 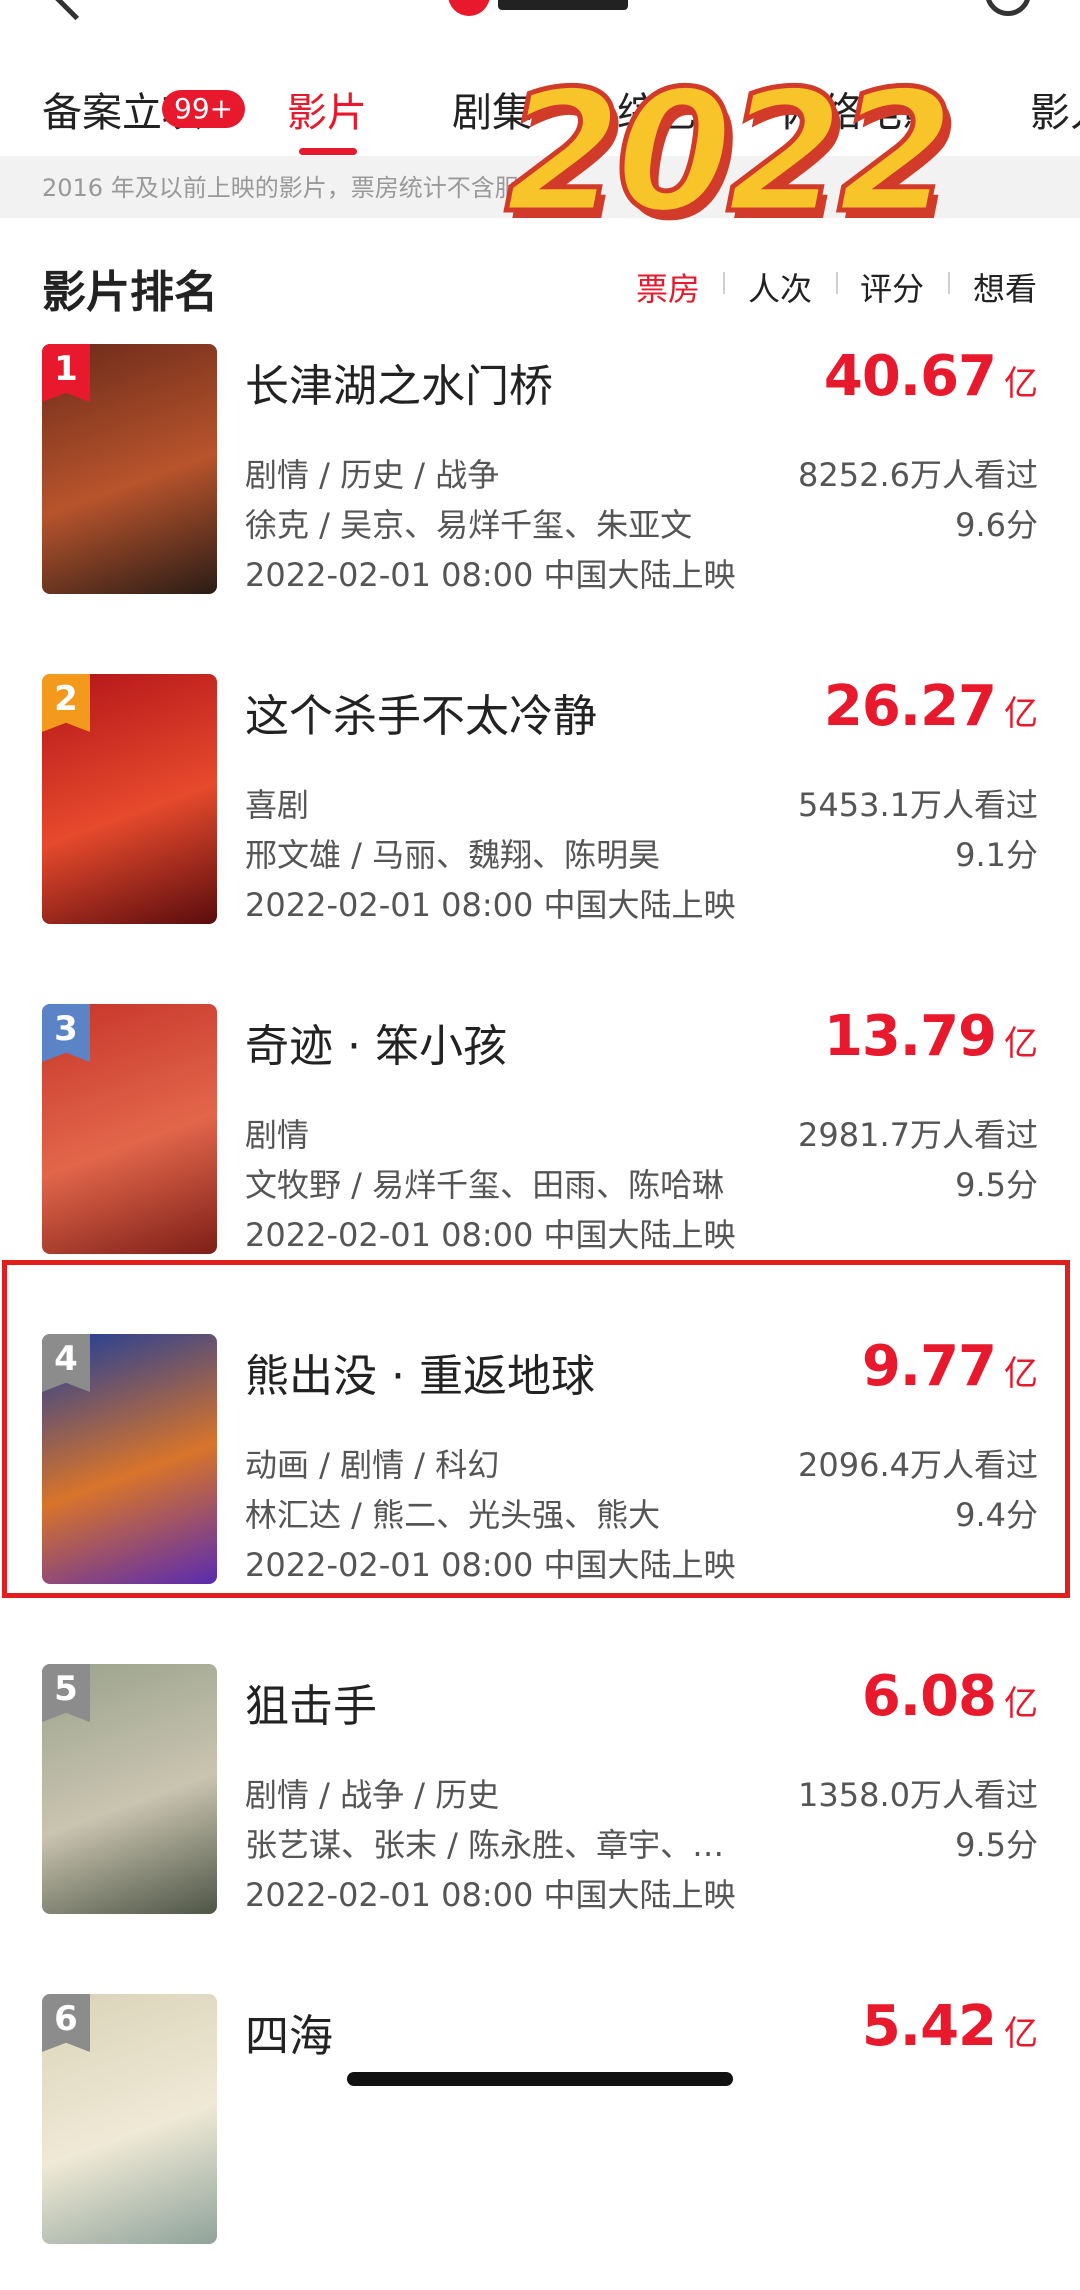 What do you see at coordinates (129, 799) in the screenshot?
I see `movie-poster: 2` at bounding box center [129, 799].